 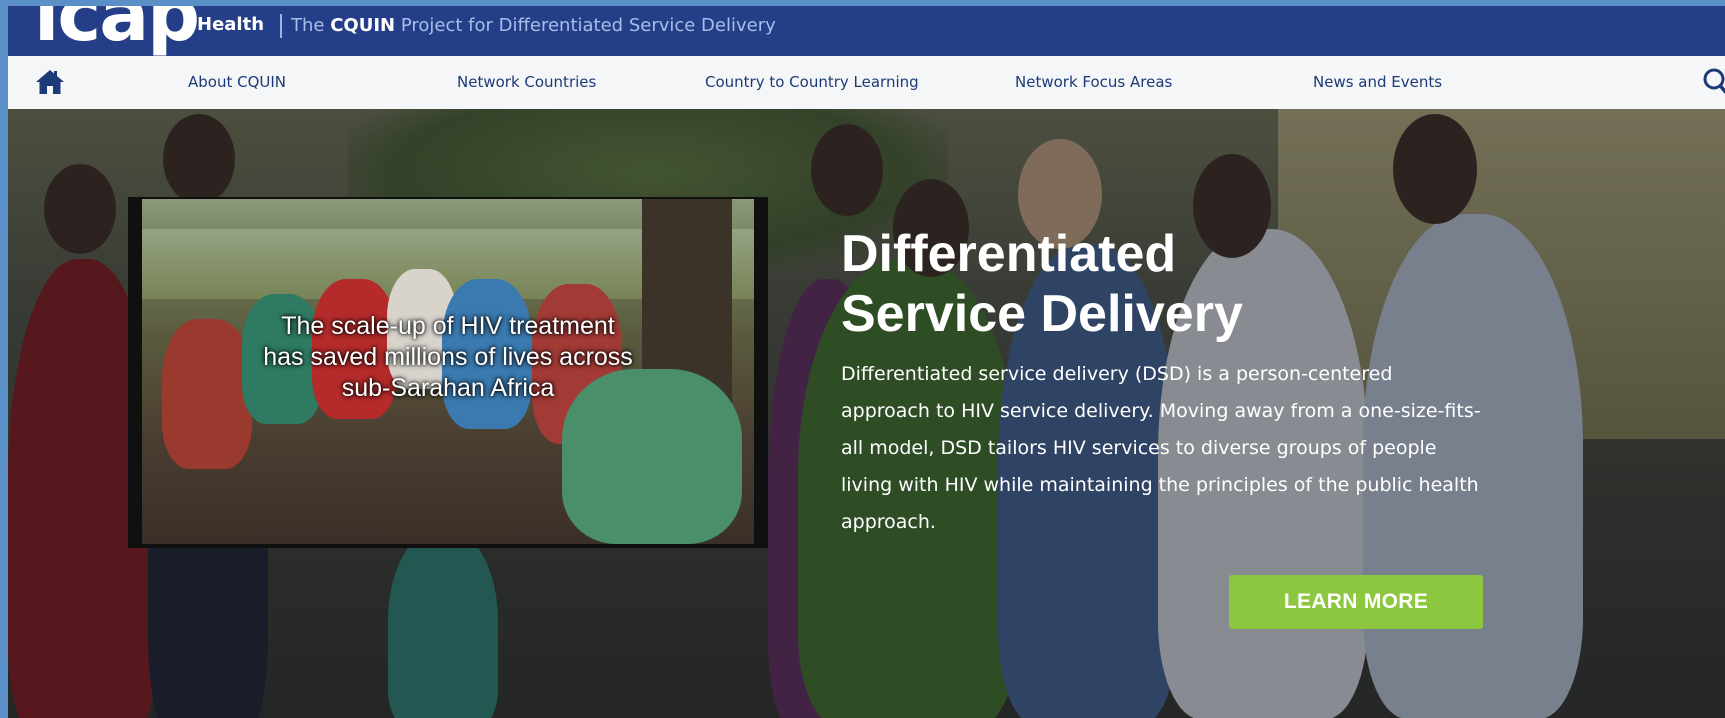 I want to click on nav-about-cquin: About CQUIN, so click(x=237, y=82).